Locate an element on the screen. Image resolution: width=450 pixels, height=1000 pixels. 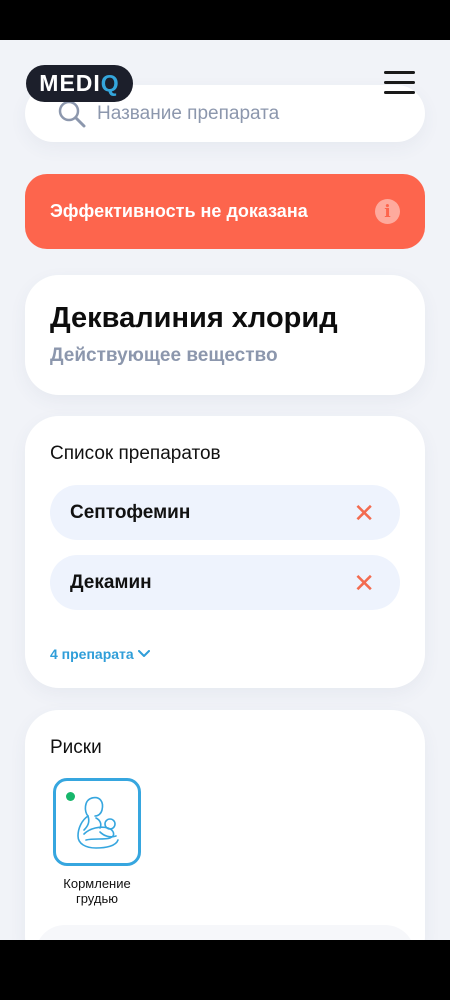
system-navigation-bar is located at coordinates (225, 970).